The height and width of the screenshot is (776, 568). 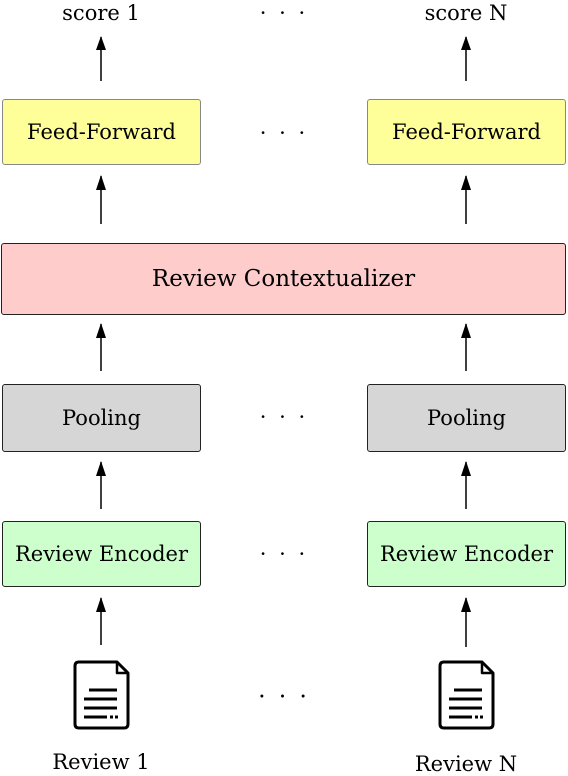 What do you see at coordinates (466, 347) in the screenshot?
I see `arrow-right-pool-to-ctx` at bounding box center [466, 347].